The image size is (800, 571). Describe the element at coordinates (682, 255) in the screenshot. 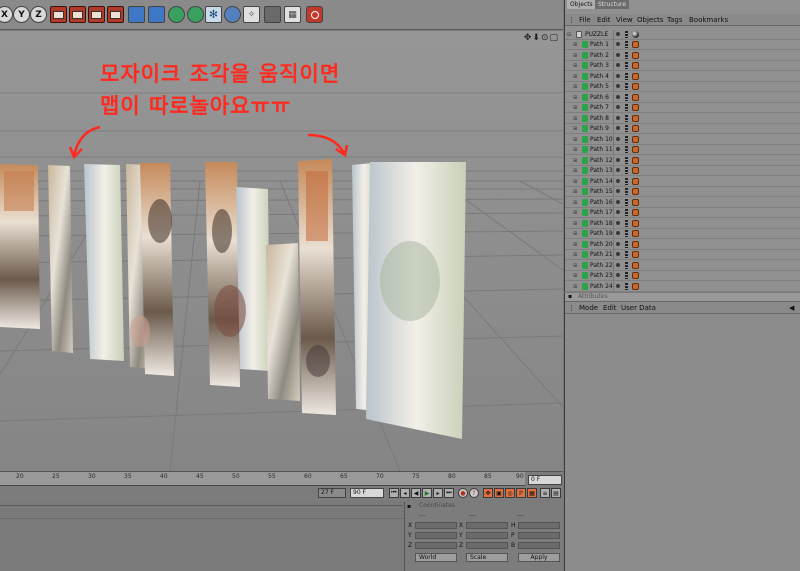

I see `object-row: ⊞ Path 21` at that location.